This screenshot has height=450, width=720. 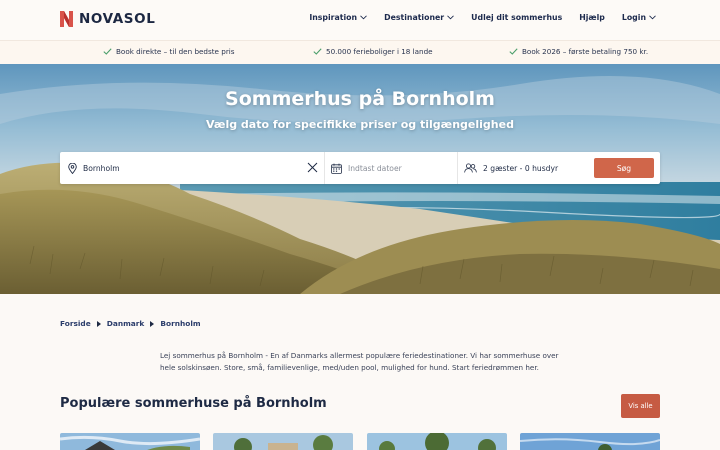 I want to click on nav-label: Login, so click(x=633, y=17).